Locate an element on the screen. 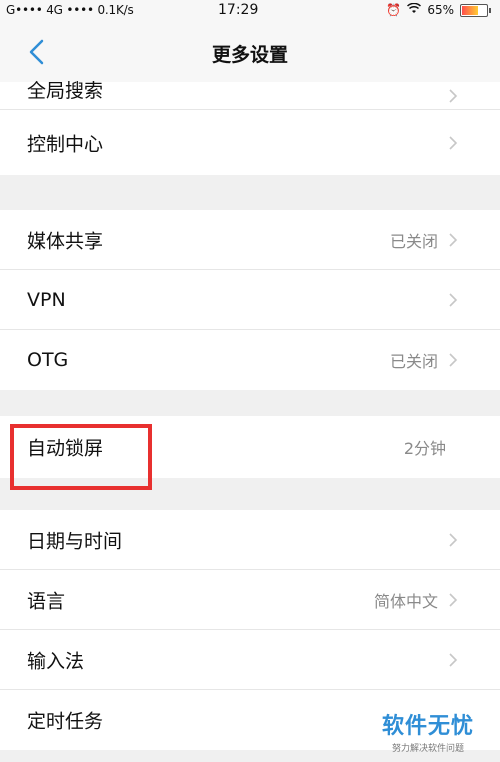 The height and width of the screenshot is (762, 500). row-value: 简体中文 is located at coordinates (405, 601).